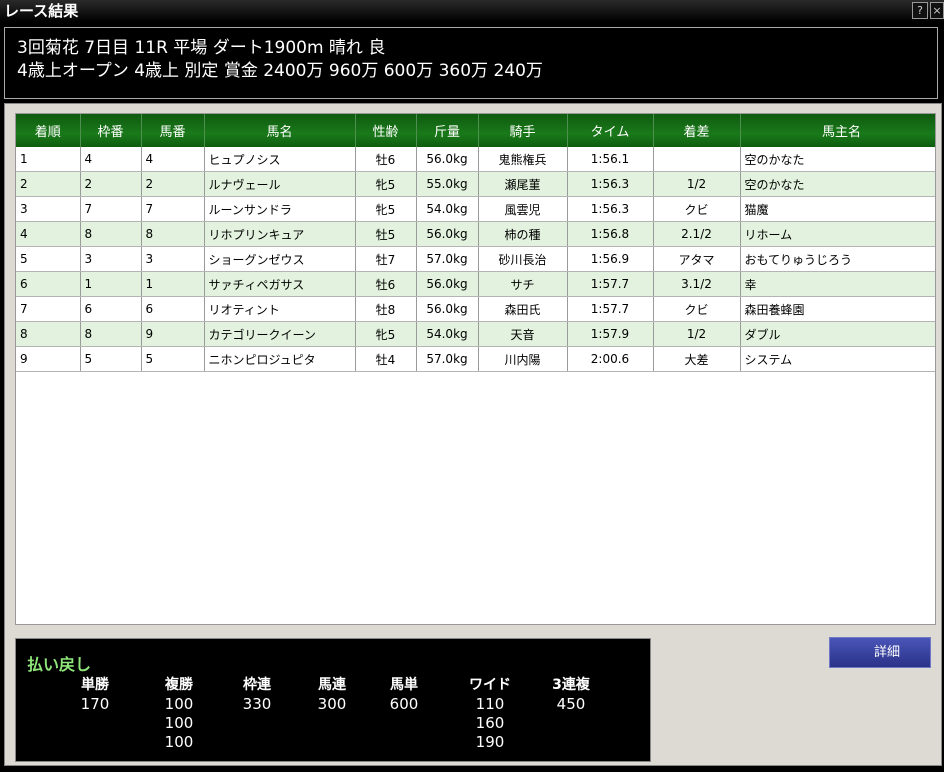 The image size is (944, 772). Describe the element at coordinates (332, 685) in the screenshot. I see `payout-label: 馬連` at that location.